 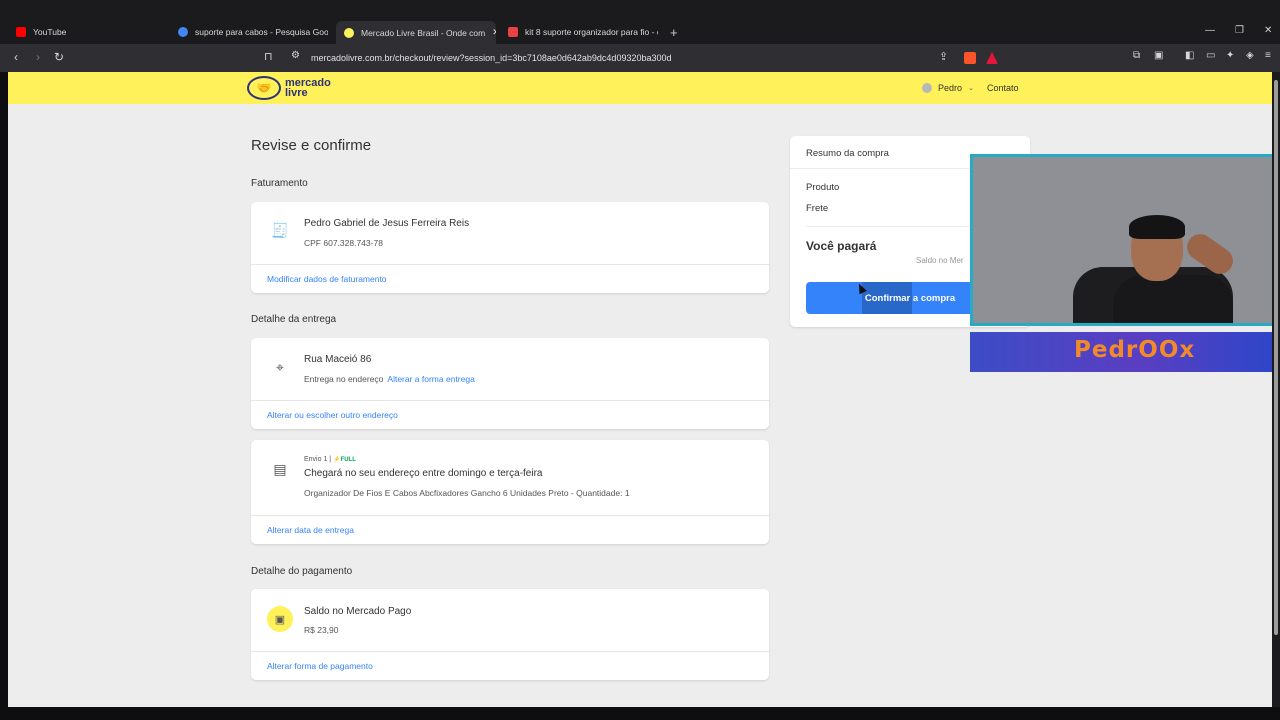 What do you see at coordinates (1122, 240) in the screenshot?
I see `webcam-overlay` at bounding box center [1122, 240].